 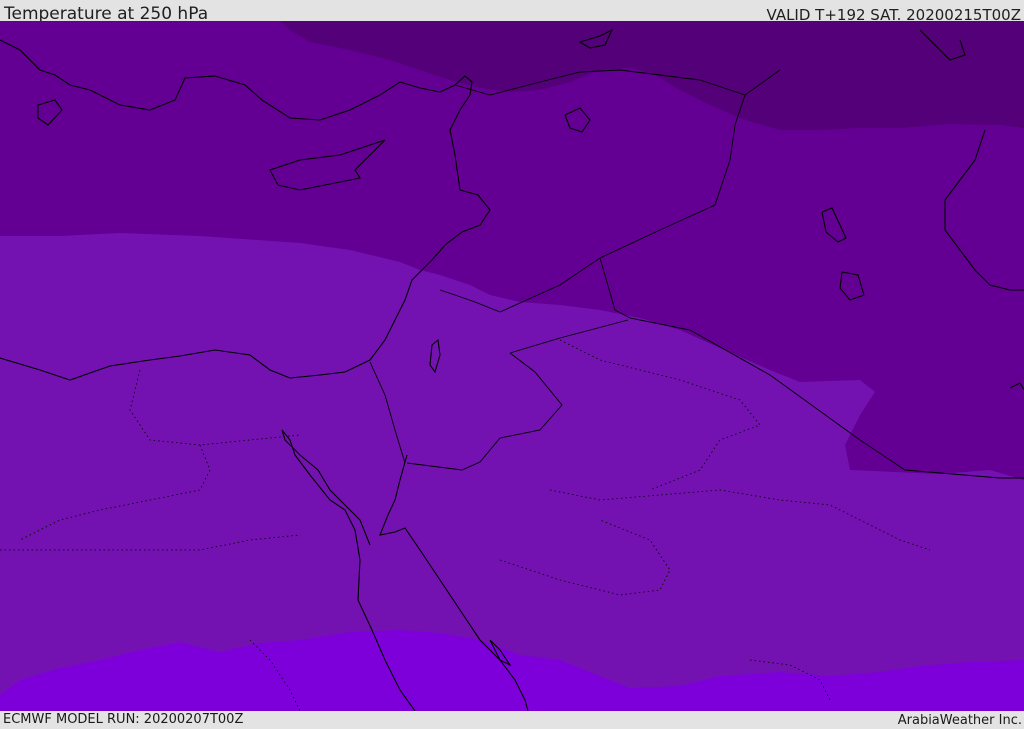 What do you see at coordinates (123, 719) in the screenshot?
I see `model-run-label: ECMWF MODEL RUN: 20200207T00Z` at bounding box center [123, 719].